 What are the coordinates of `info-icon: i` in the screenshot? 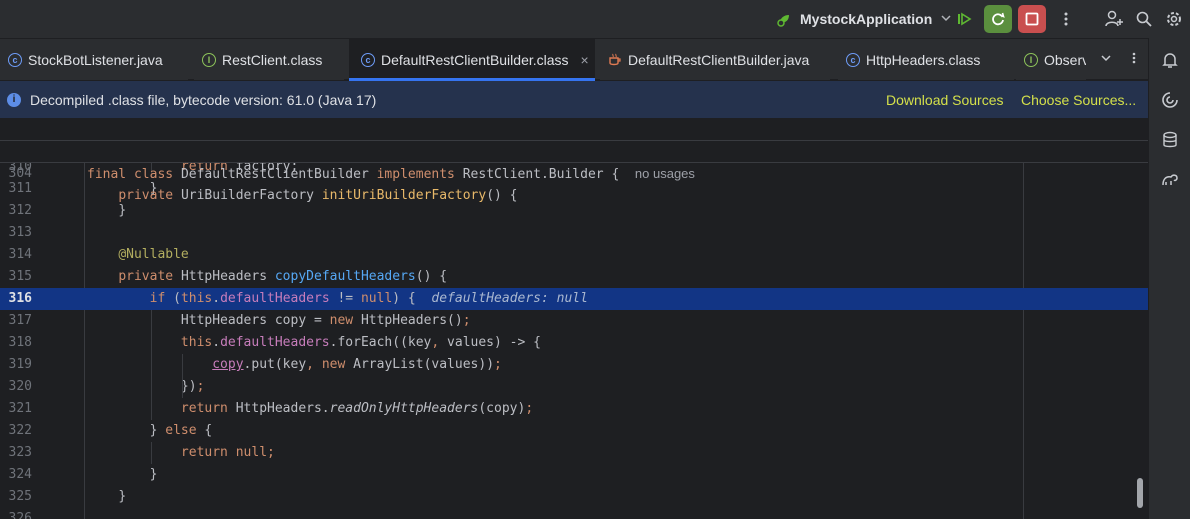 It's located at (14, 99).